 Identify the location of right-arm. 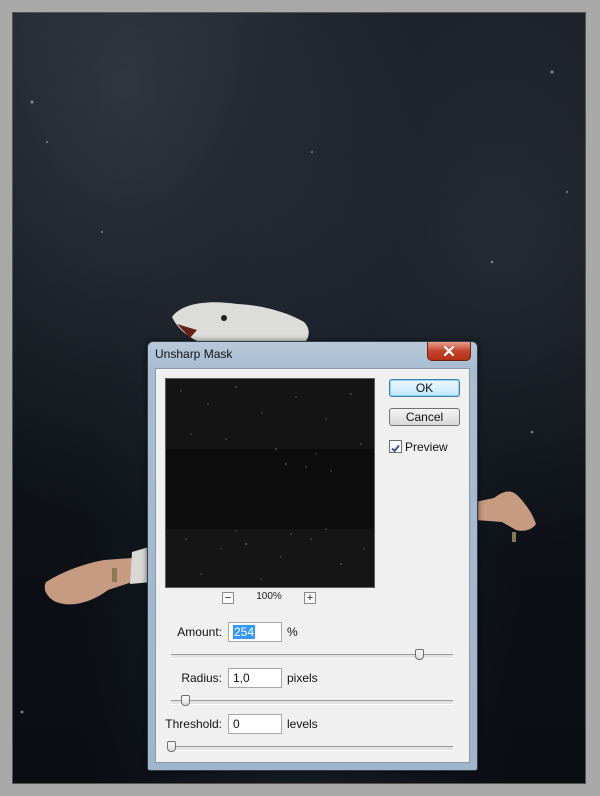
(505, 511).